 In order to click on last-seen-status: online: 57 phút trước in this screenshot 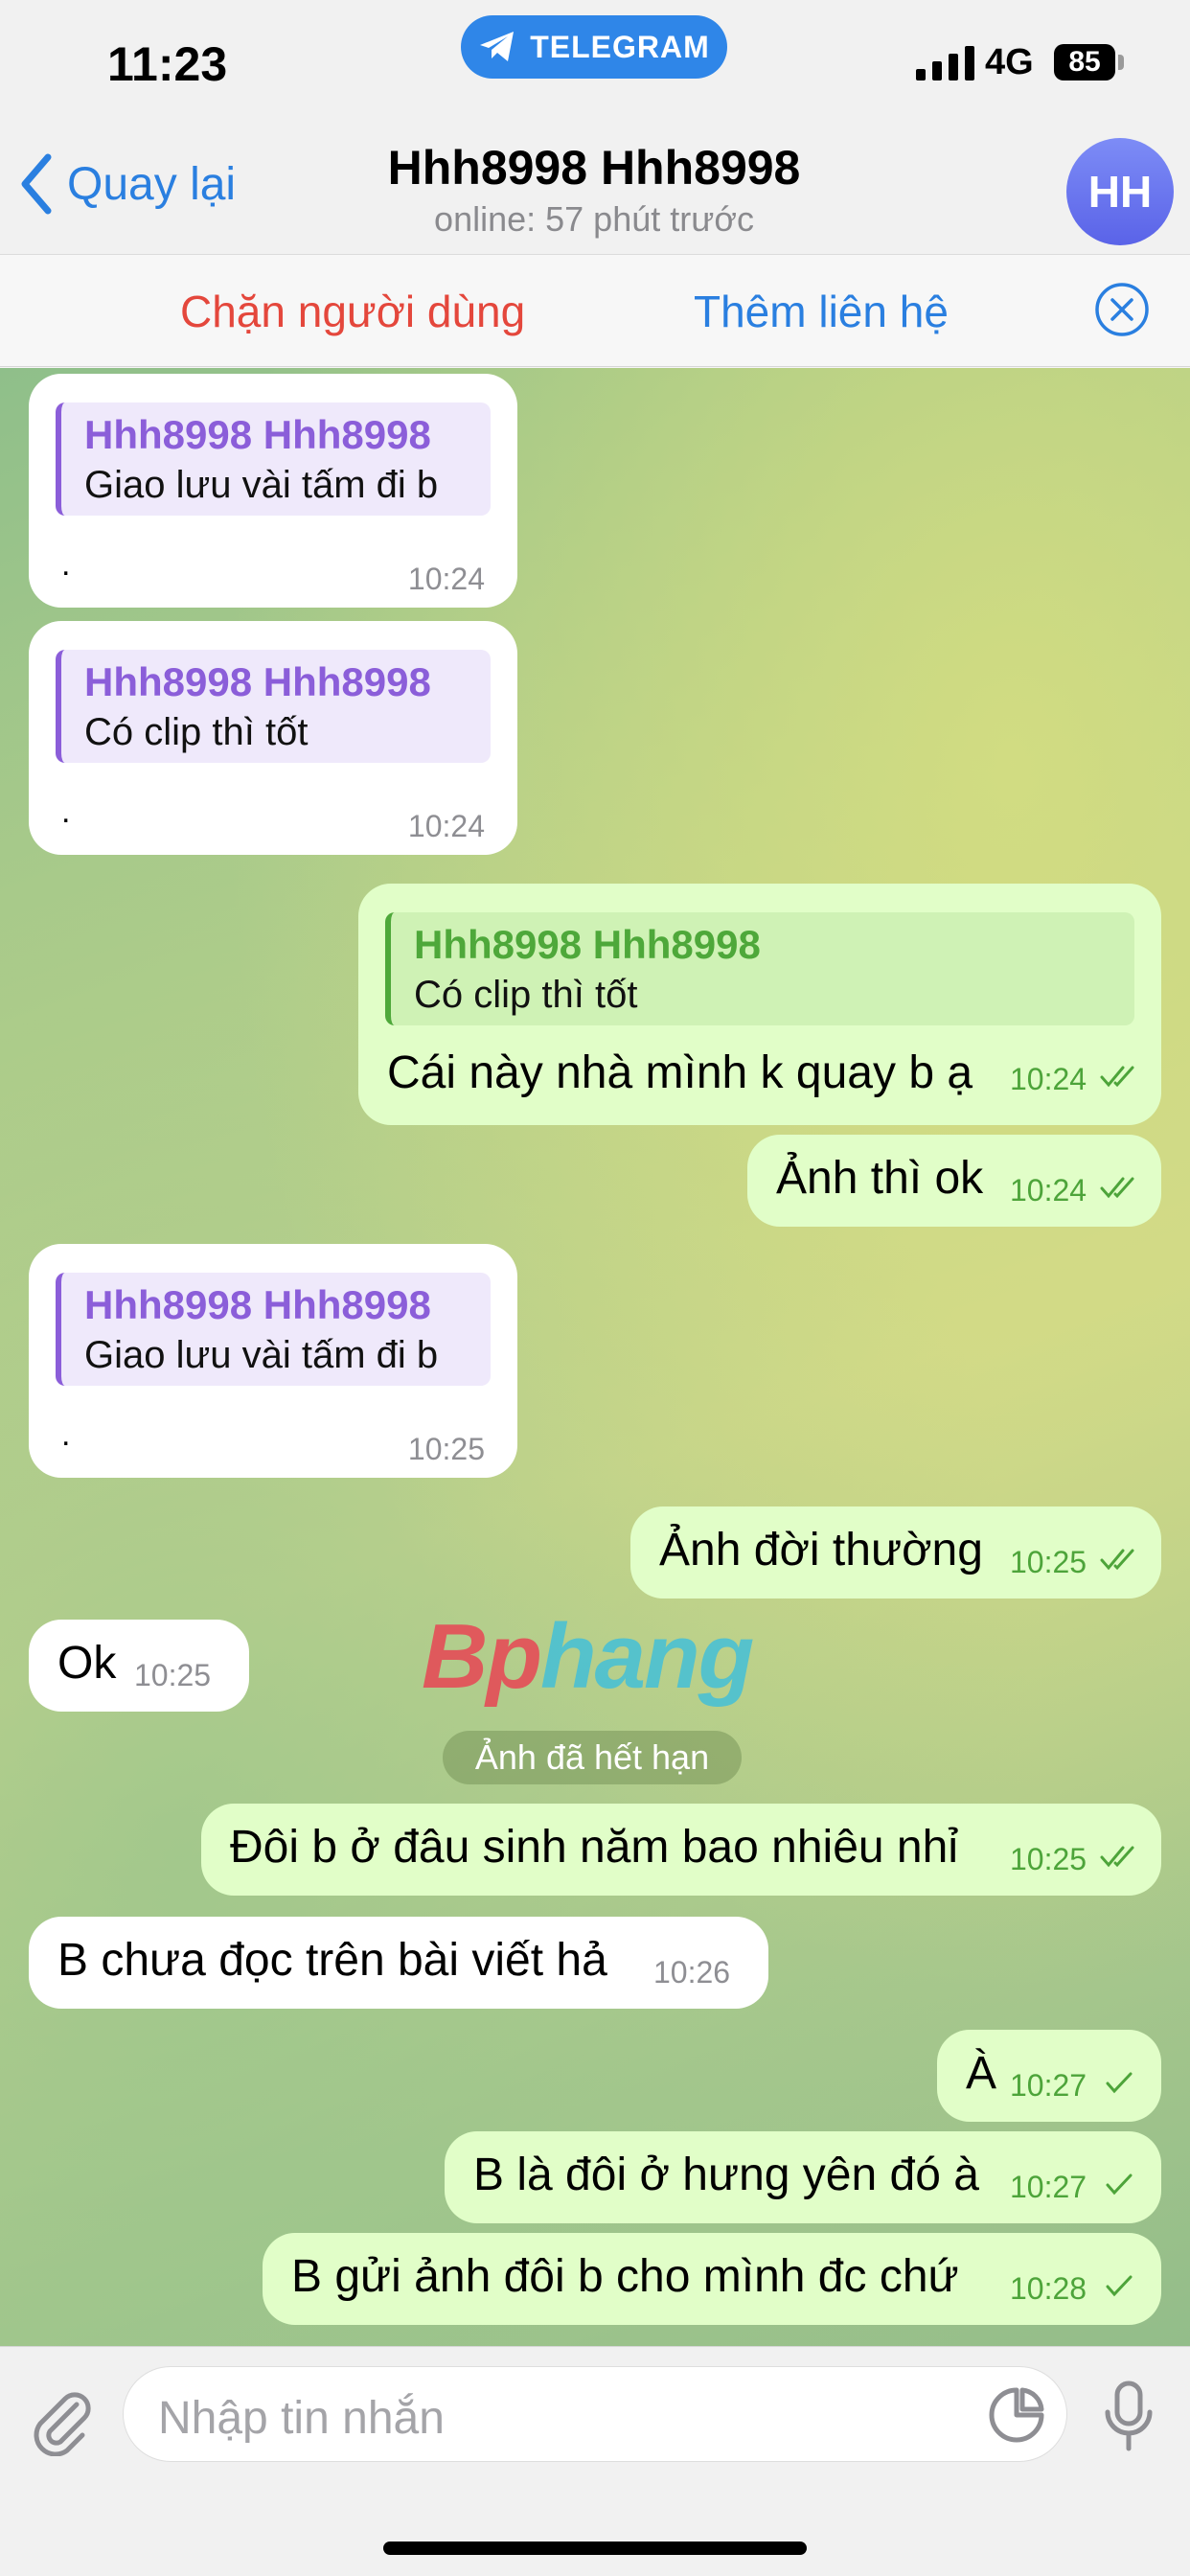, I will do `click(594, 219)`.